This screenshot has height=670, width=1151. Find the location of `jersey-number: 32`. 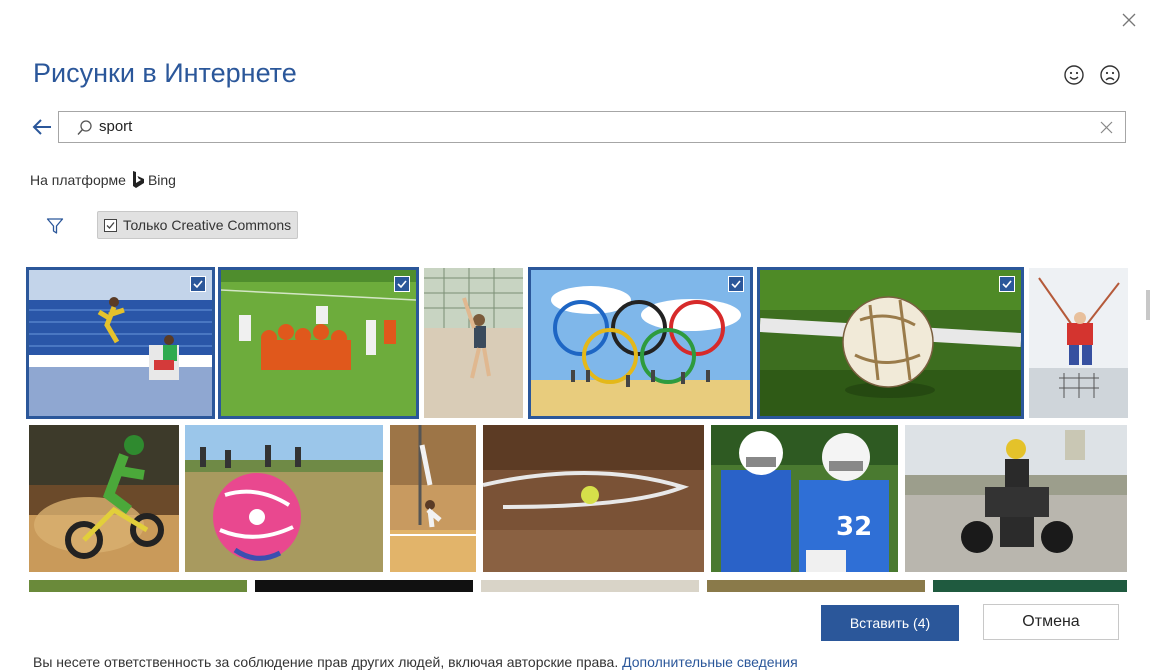

jersey-number: 32 is located at coordinates (854, 527).